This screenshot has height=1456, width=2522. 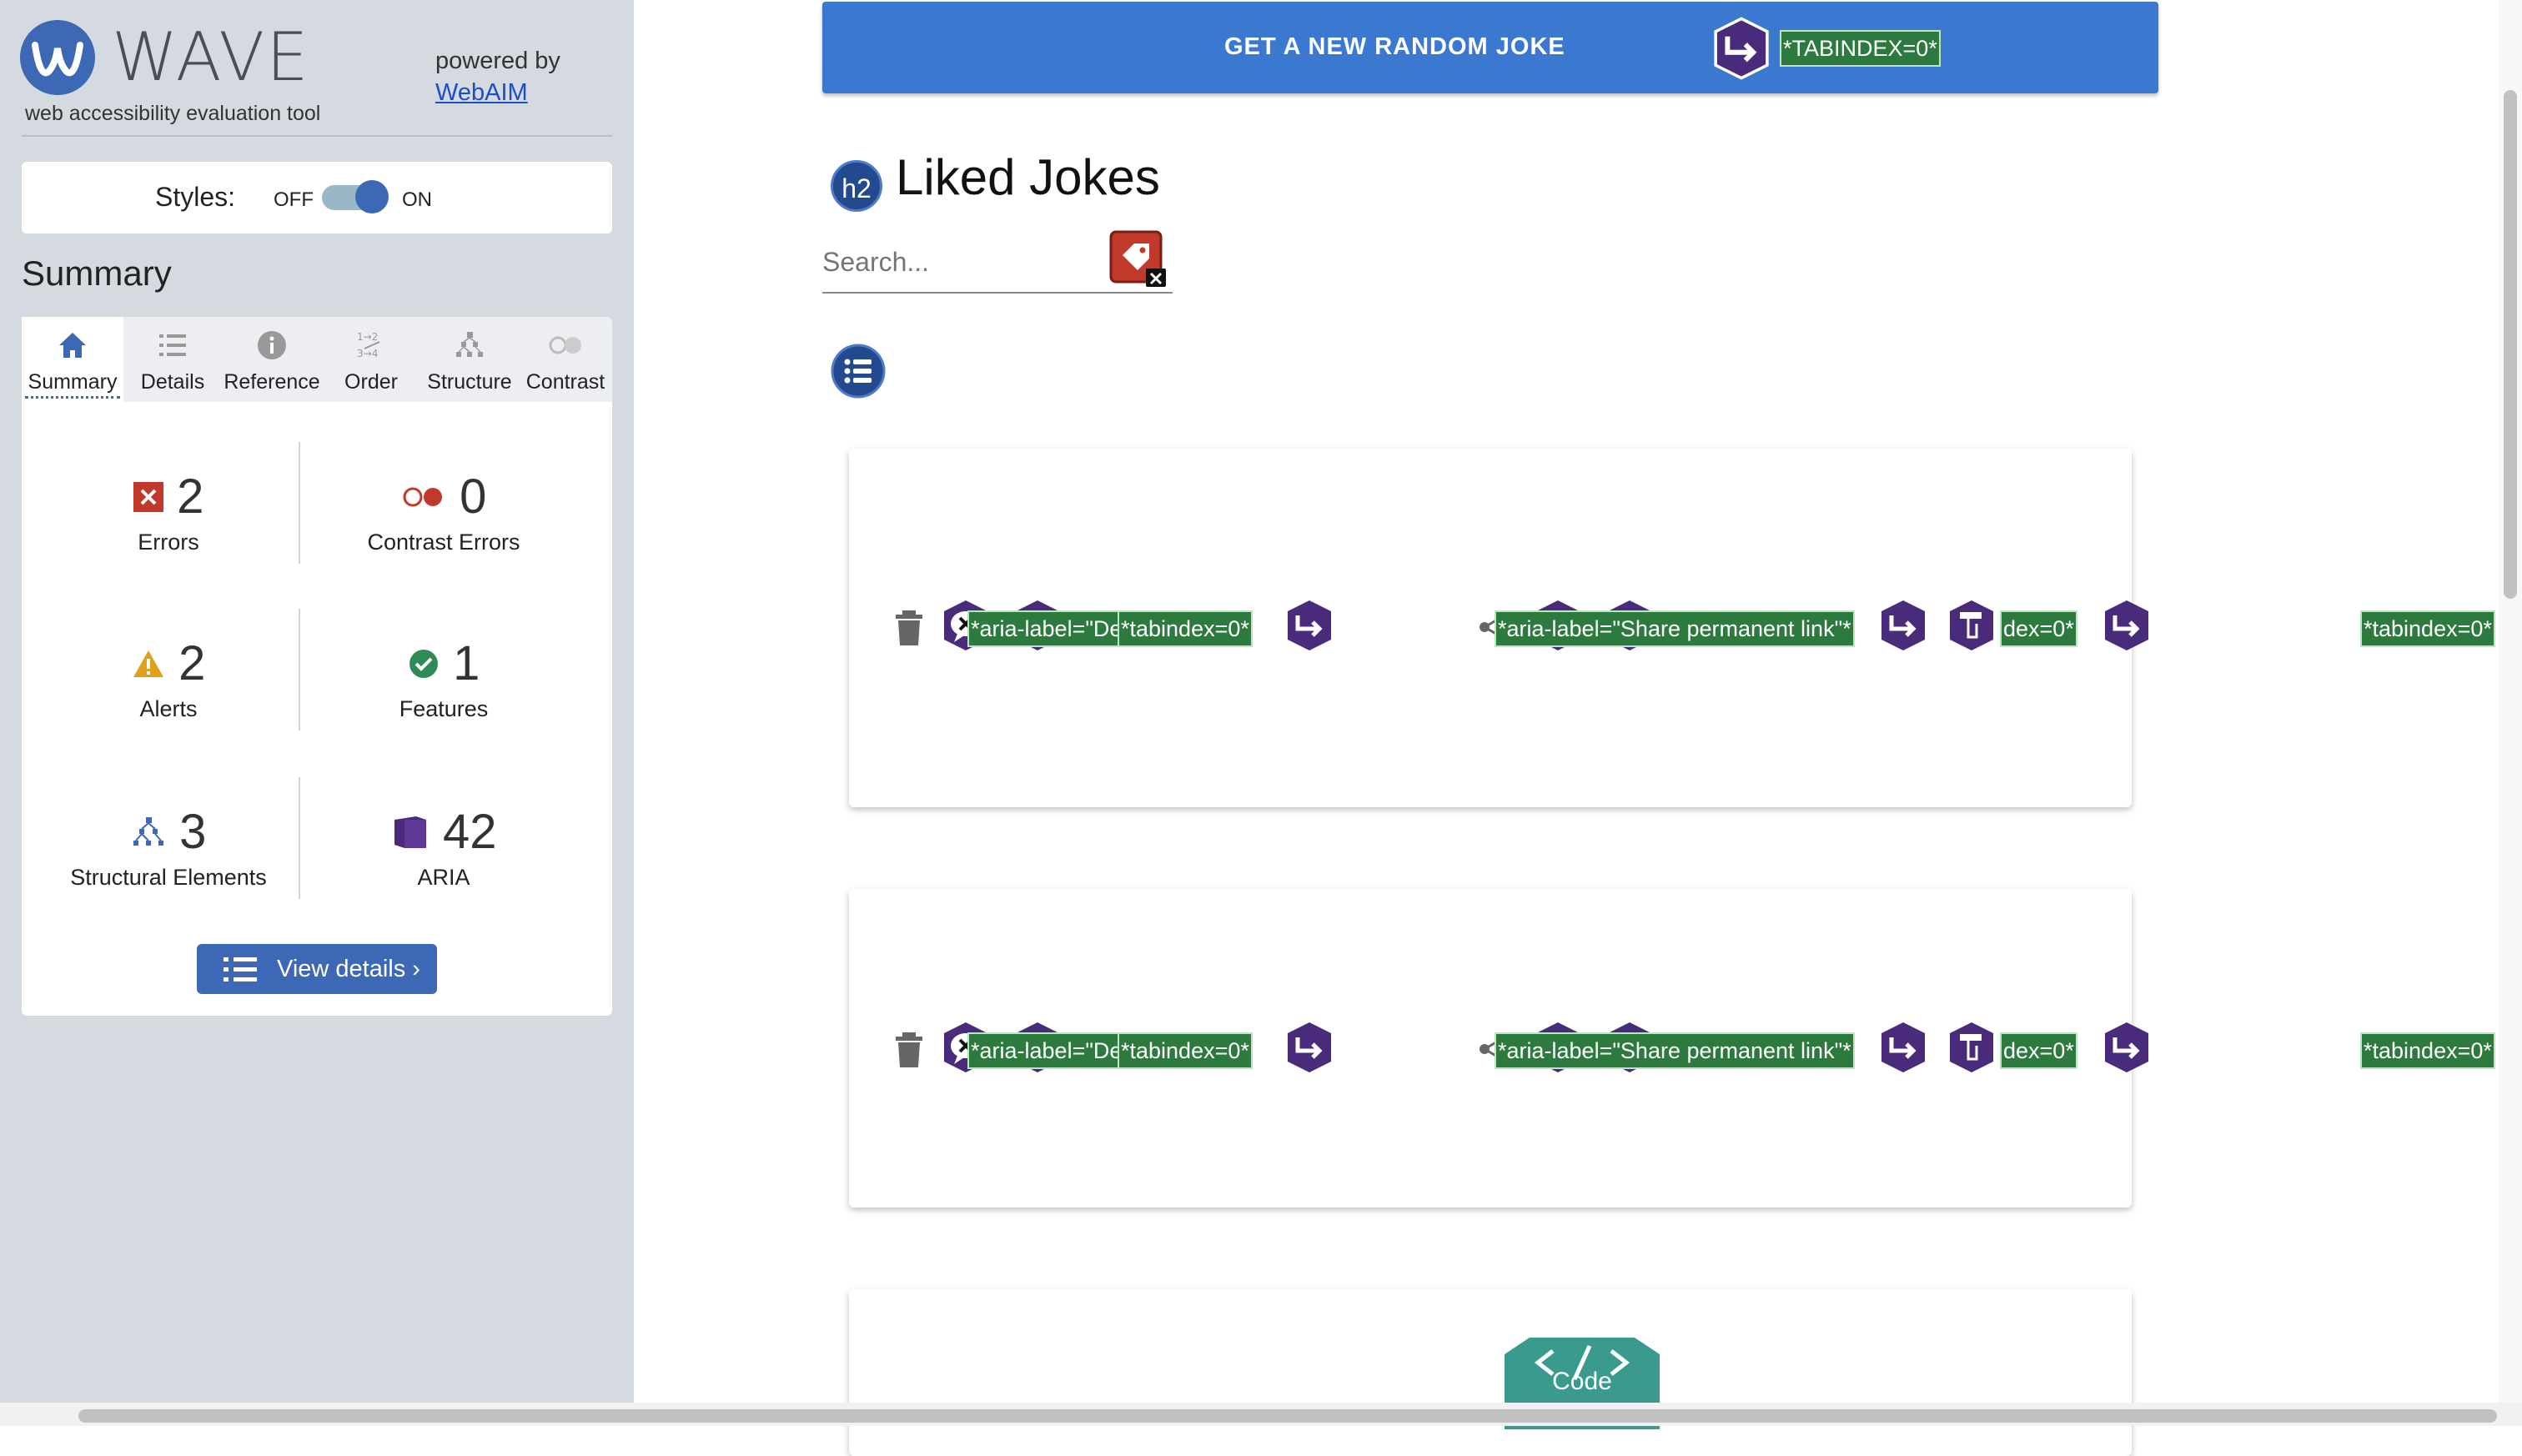 What do you see at coordinates (372, 196) in the screenshot?
I see `styles-toggle-knob` at bounding box center [372, 196].